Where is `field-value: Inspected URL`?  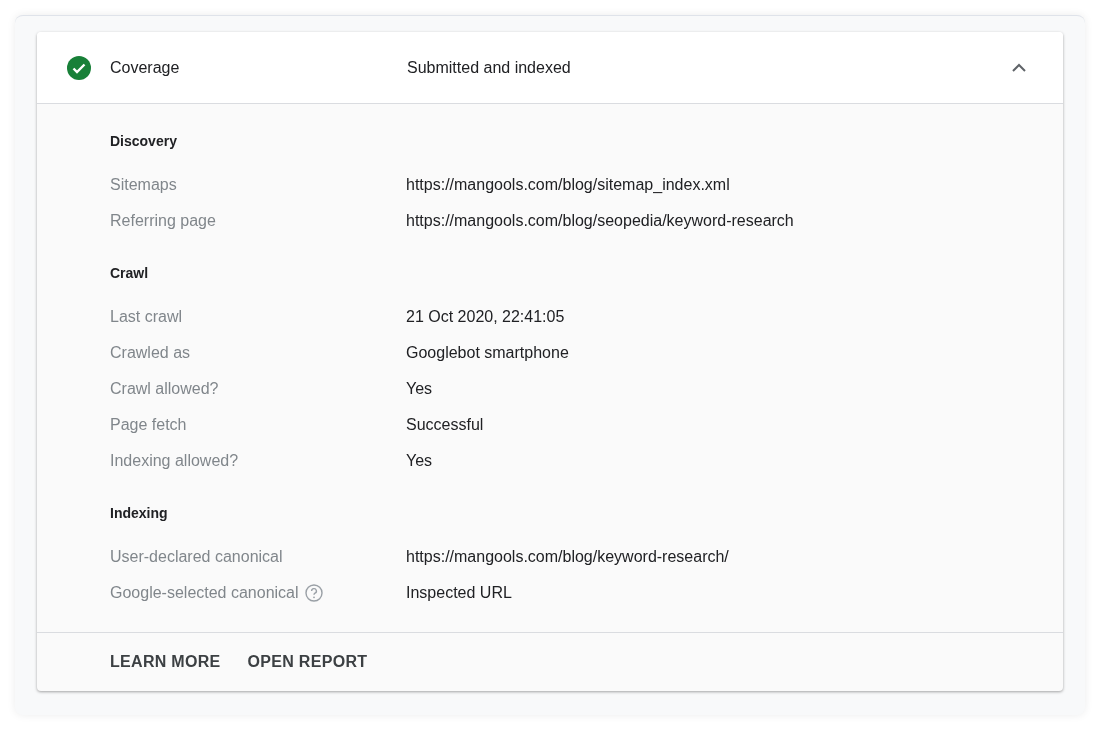 field-value: Inspected URL is located at coordinates (459, 593).